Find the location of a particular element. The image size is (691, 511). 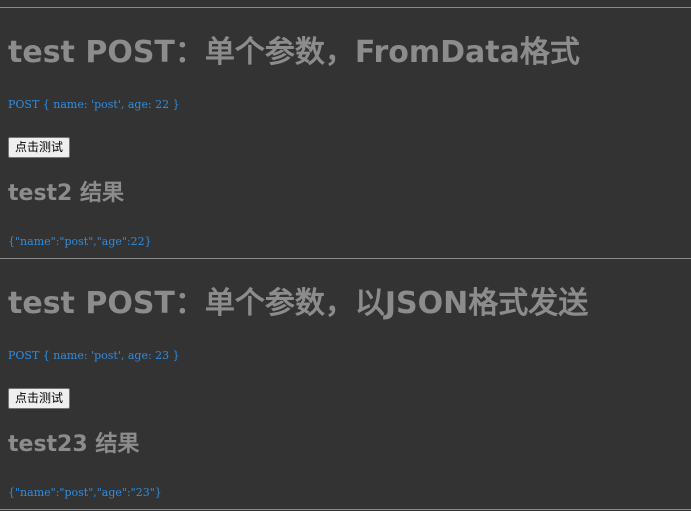

request-text: POST { name: 'post', age: 23 } is located at coordinates (94, 355).